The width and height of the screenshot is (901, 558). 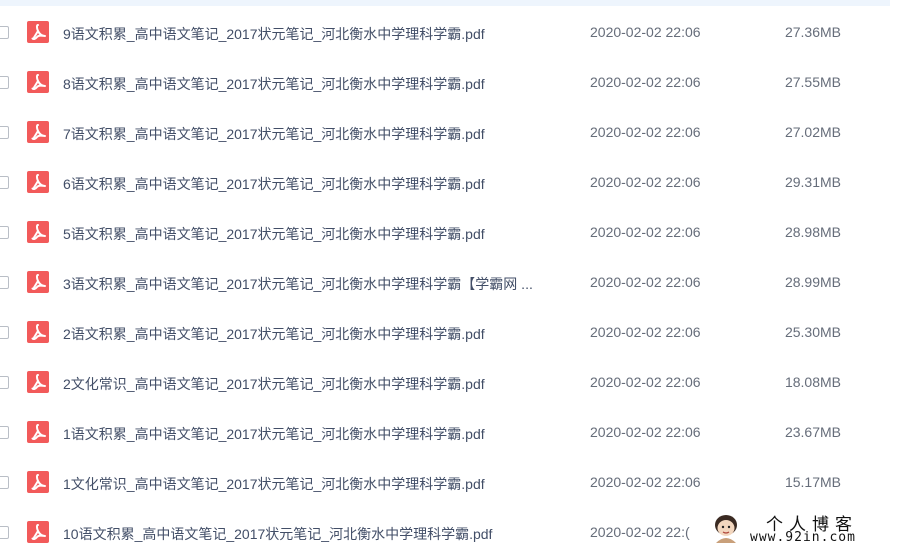 I want to click on file-size: 25.30MB, so click(x=812, y=332).